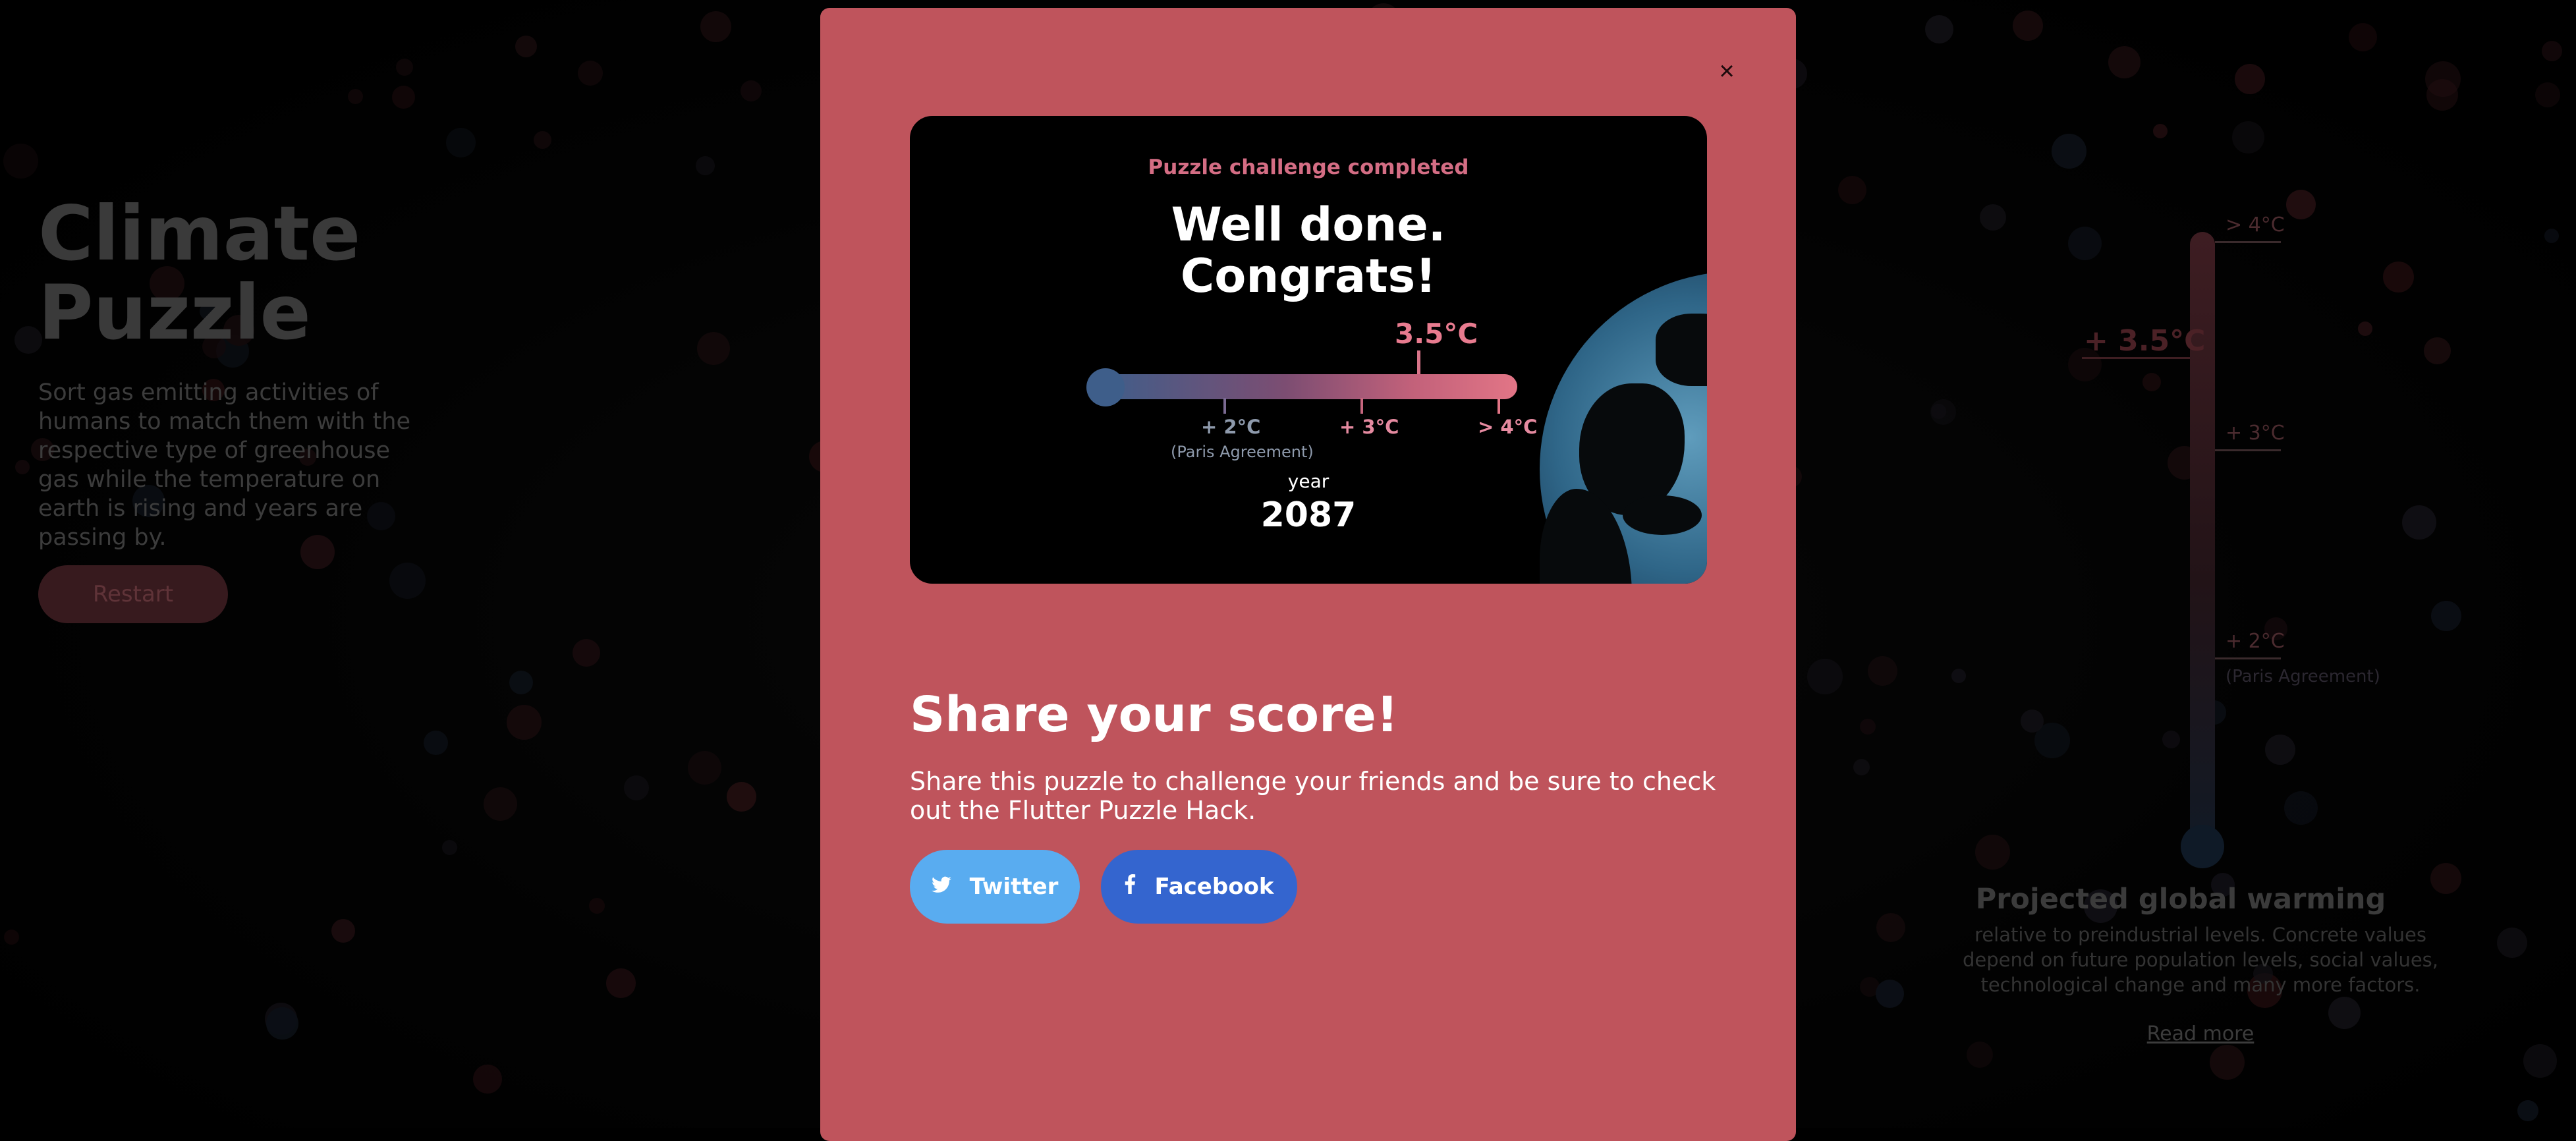 Image resolution: width=2576 pixels, height=1141 pixels. I want to click on facebook-label: Facebook, so click(1214, 887).